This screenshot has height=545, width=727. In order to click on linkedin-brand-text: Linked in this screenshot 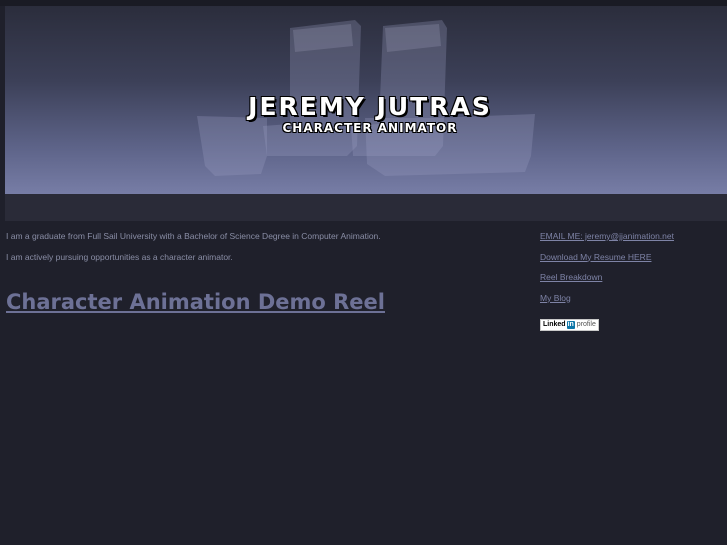, I will do `click(554, 324)`.